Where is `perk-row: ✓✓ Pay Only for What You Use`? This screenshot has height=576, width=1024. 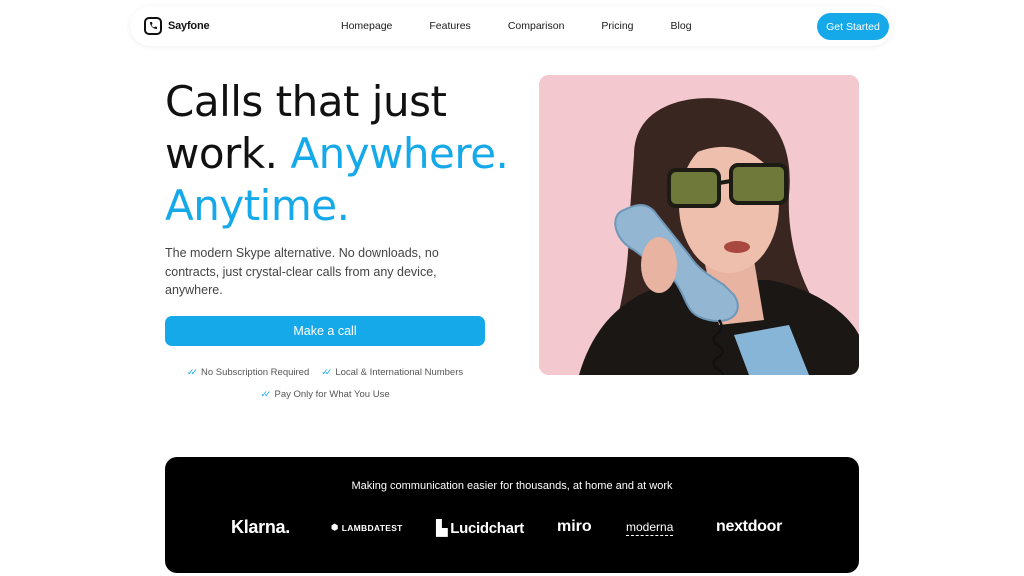
perk-row: ✓✓ Pay Only for What You Use is located at coordinates (325, 394).